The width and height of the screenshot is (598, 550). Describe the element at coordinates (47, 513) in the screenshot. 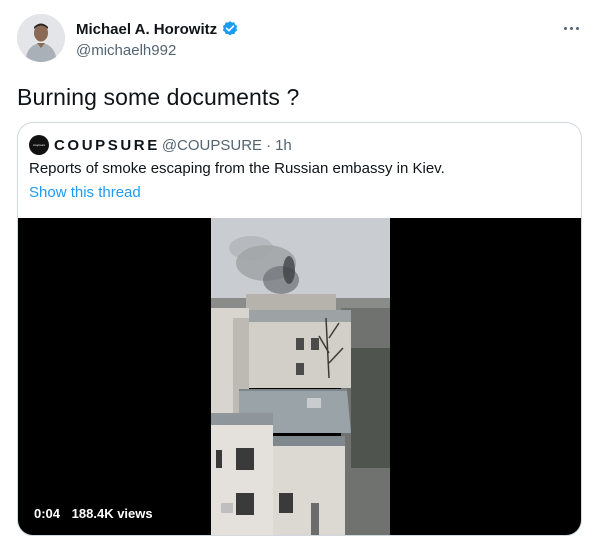

I see `video-timestamp: 0:04` at that location.